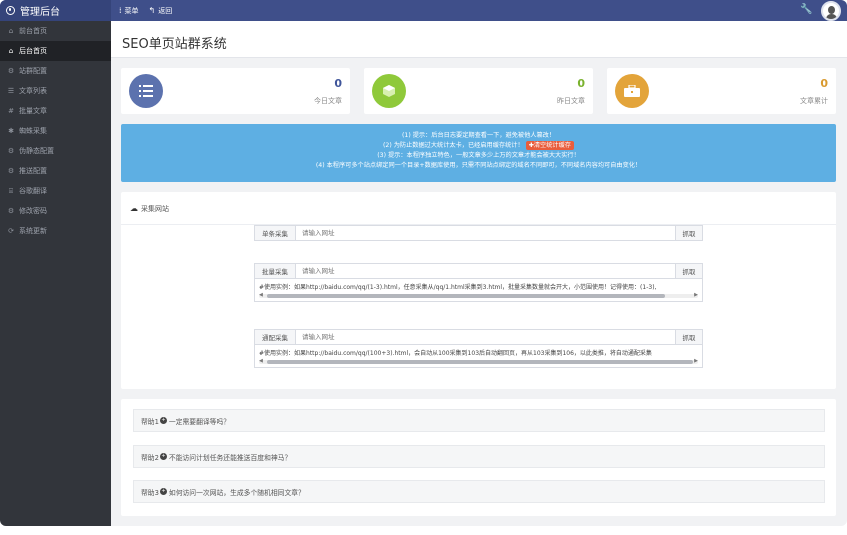  I want to click on list-icon: ☰, so click(11, 91).